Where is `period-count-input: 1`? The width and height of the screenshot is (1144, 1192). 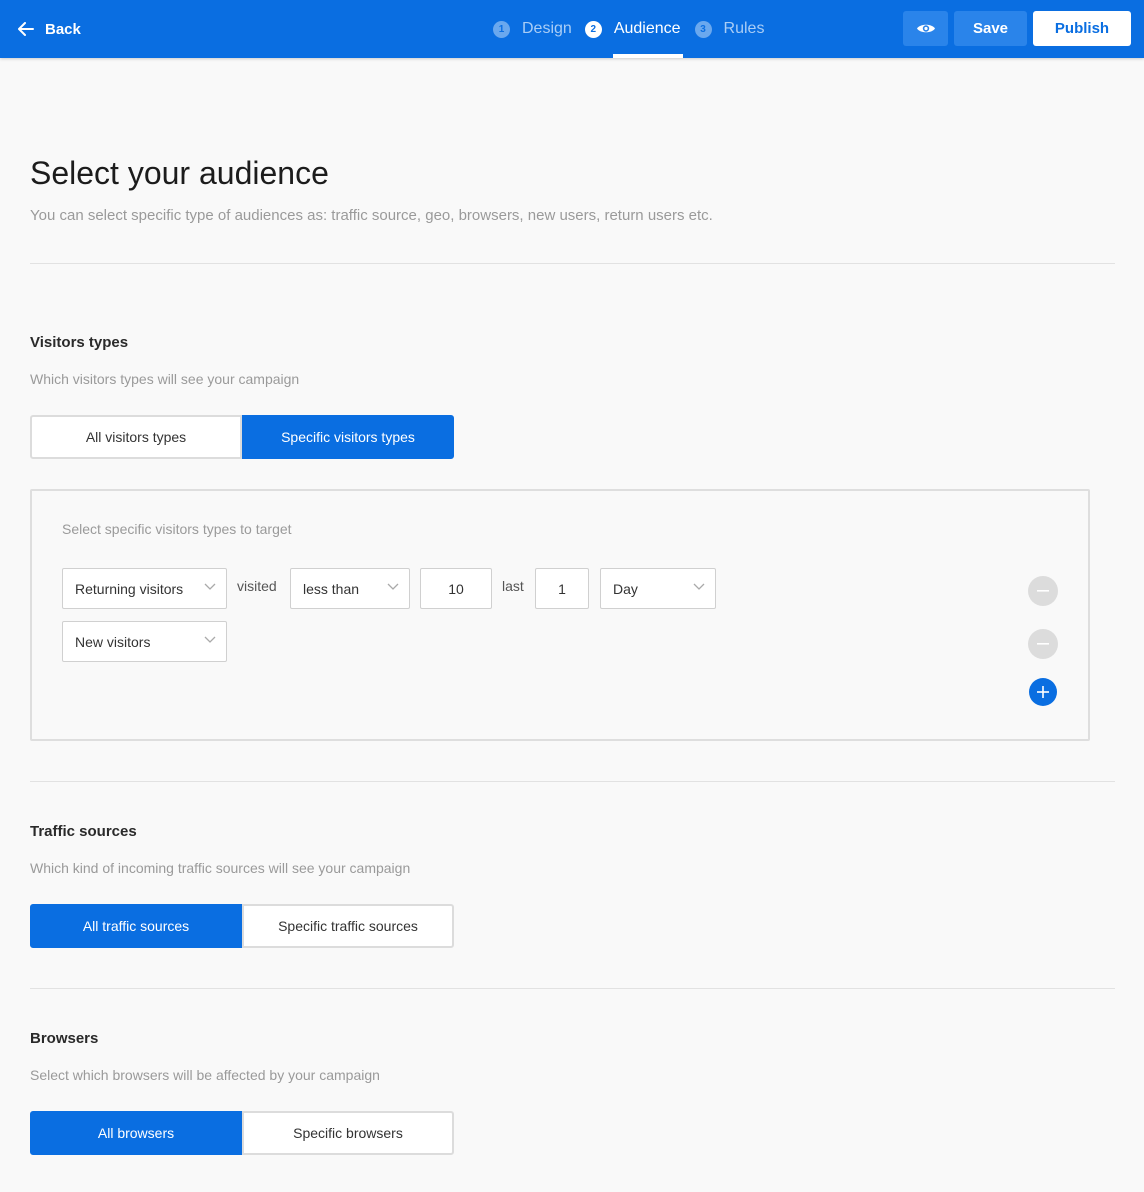 period-count-input: 1 is located at coordinates (562, 588).